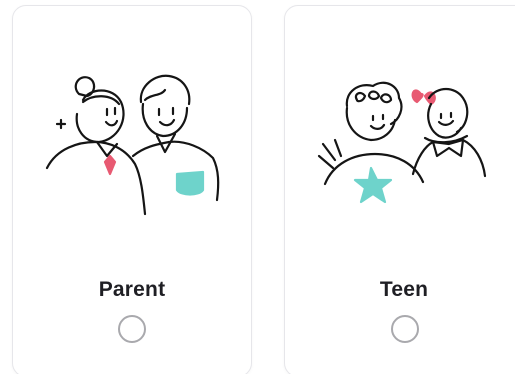 Image resolution: width=515 pixels, height=374 pixels. I want to click on teen-radio-button, so click(405, 329).